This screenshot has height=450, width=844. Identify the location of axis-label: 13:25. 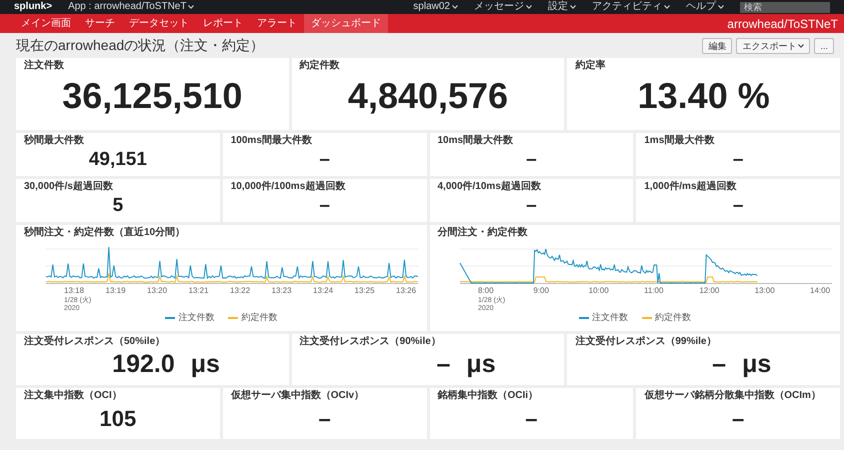
(364, 290).